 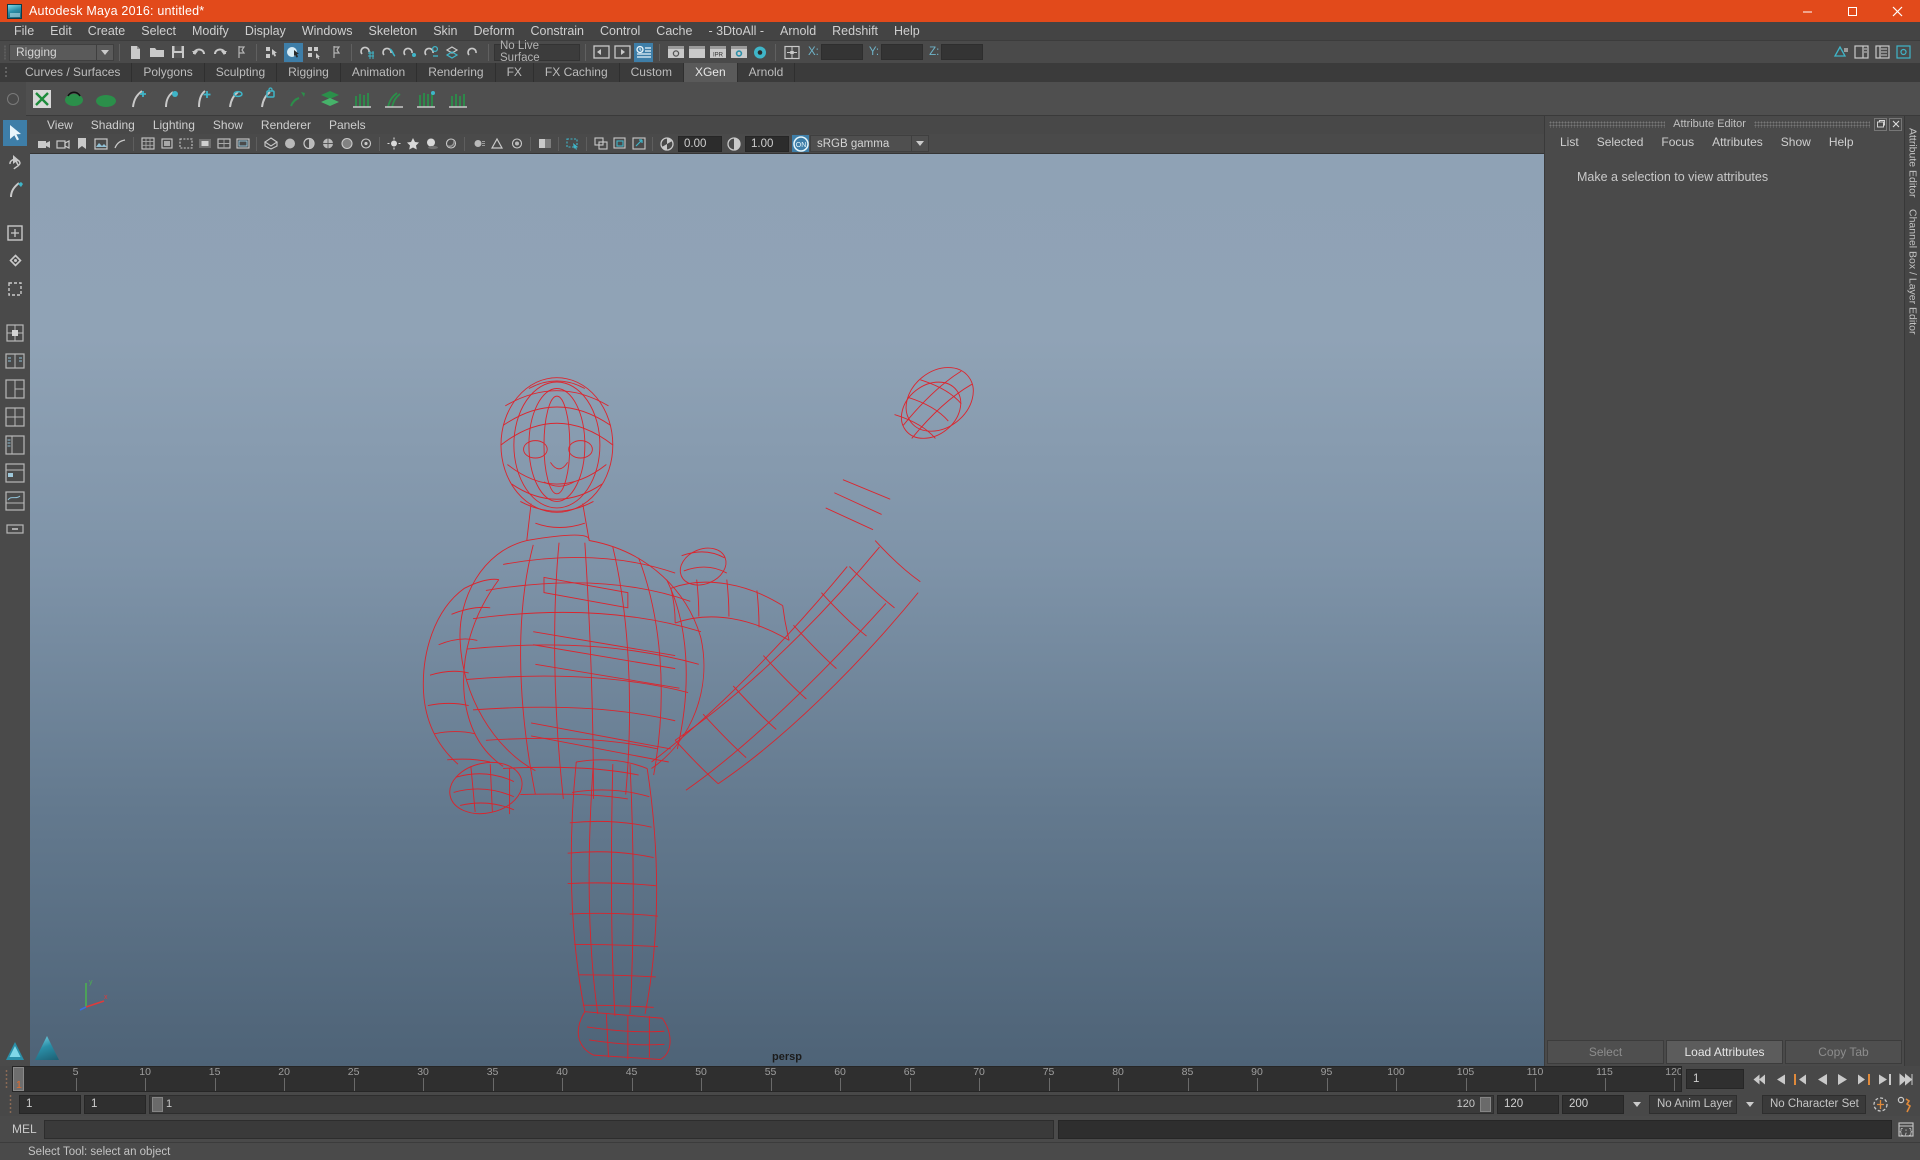 What do you see at coordinates (766, 72) in the screenshot?
I see `shelf-tab-arnold: Arnold` at bounding box center [766, 72].